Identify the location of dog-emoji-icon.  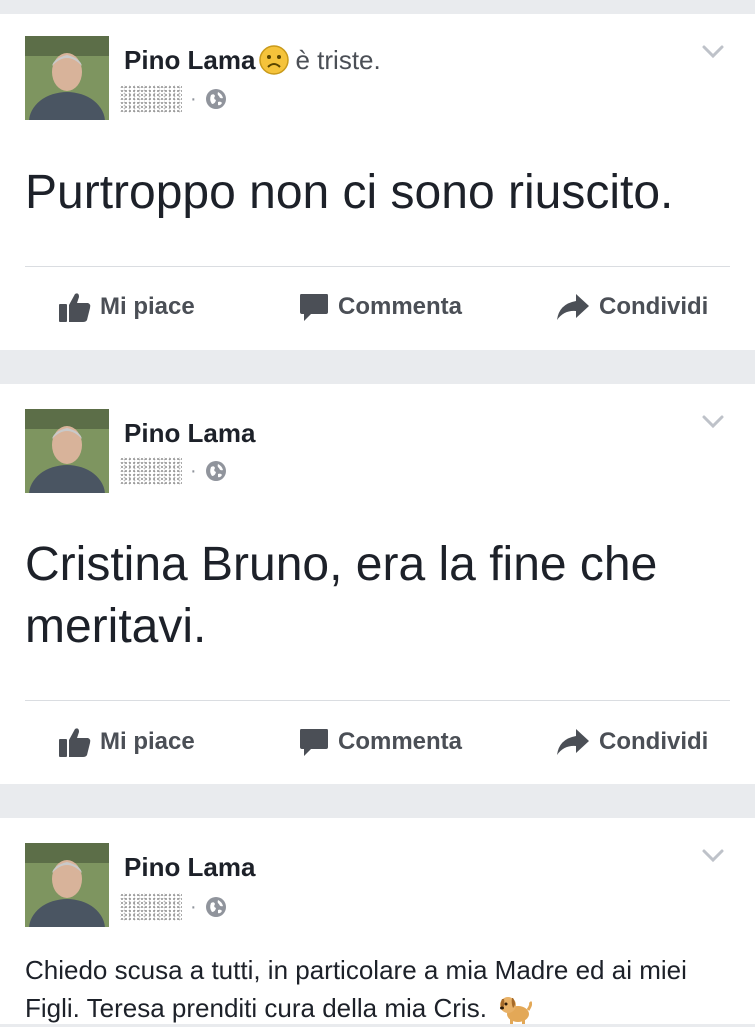
(516, 1010).